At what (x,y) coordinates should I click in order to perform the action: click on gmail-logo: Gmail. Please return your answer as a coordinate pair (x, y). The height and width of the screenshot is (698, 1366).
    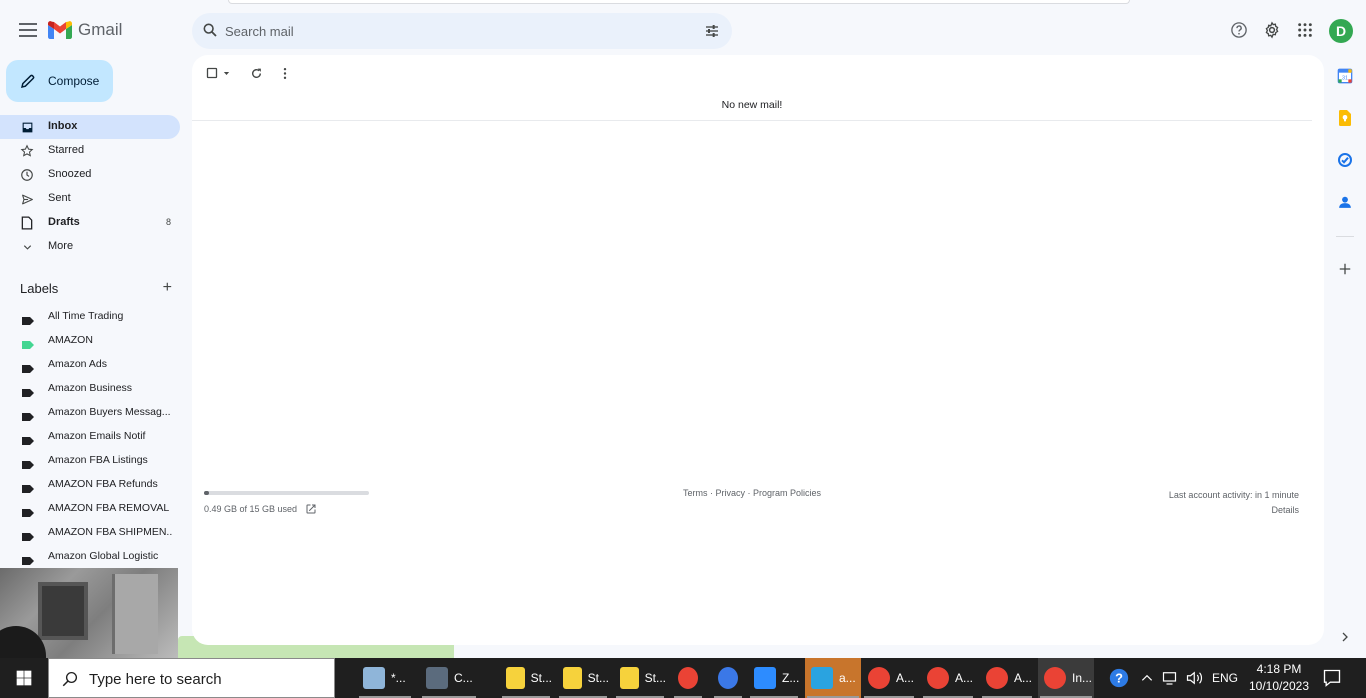
    Looking at the image, I should click on (85, 30).